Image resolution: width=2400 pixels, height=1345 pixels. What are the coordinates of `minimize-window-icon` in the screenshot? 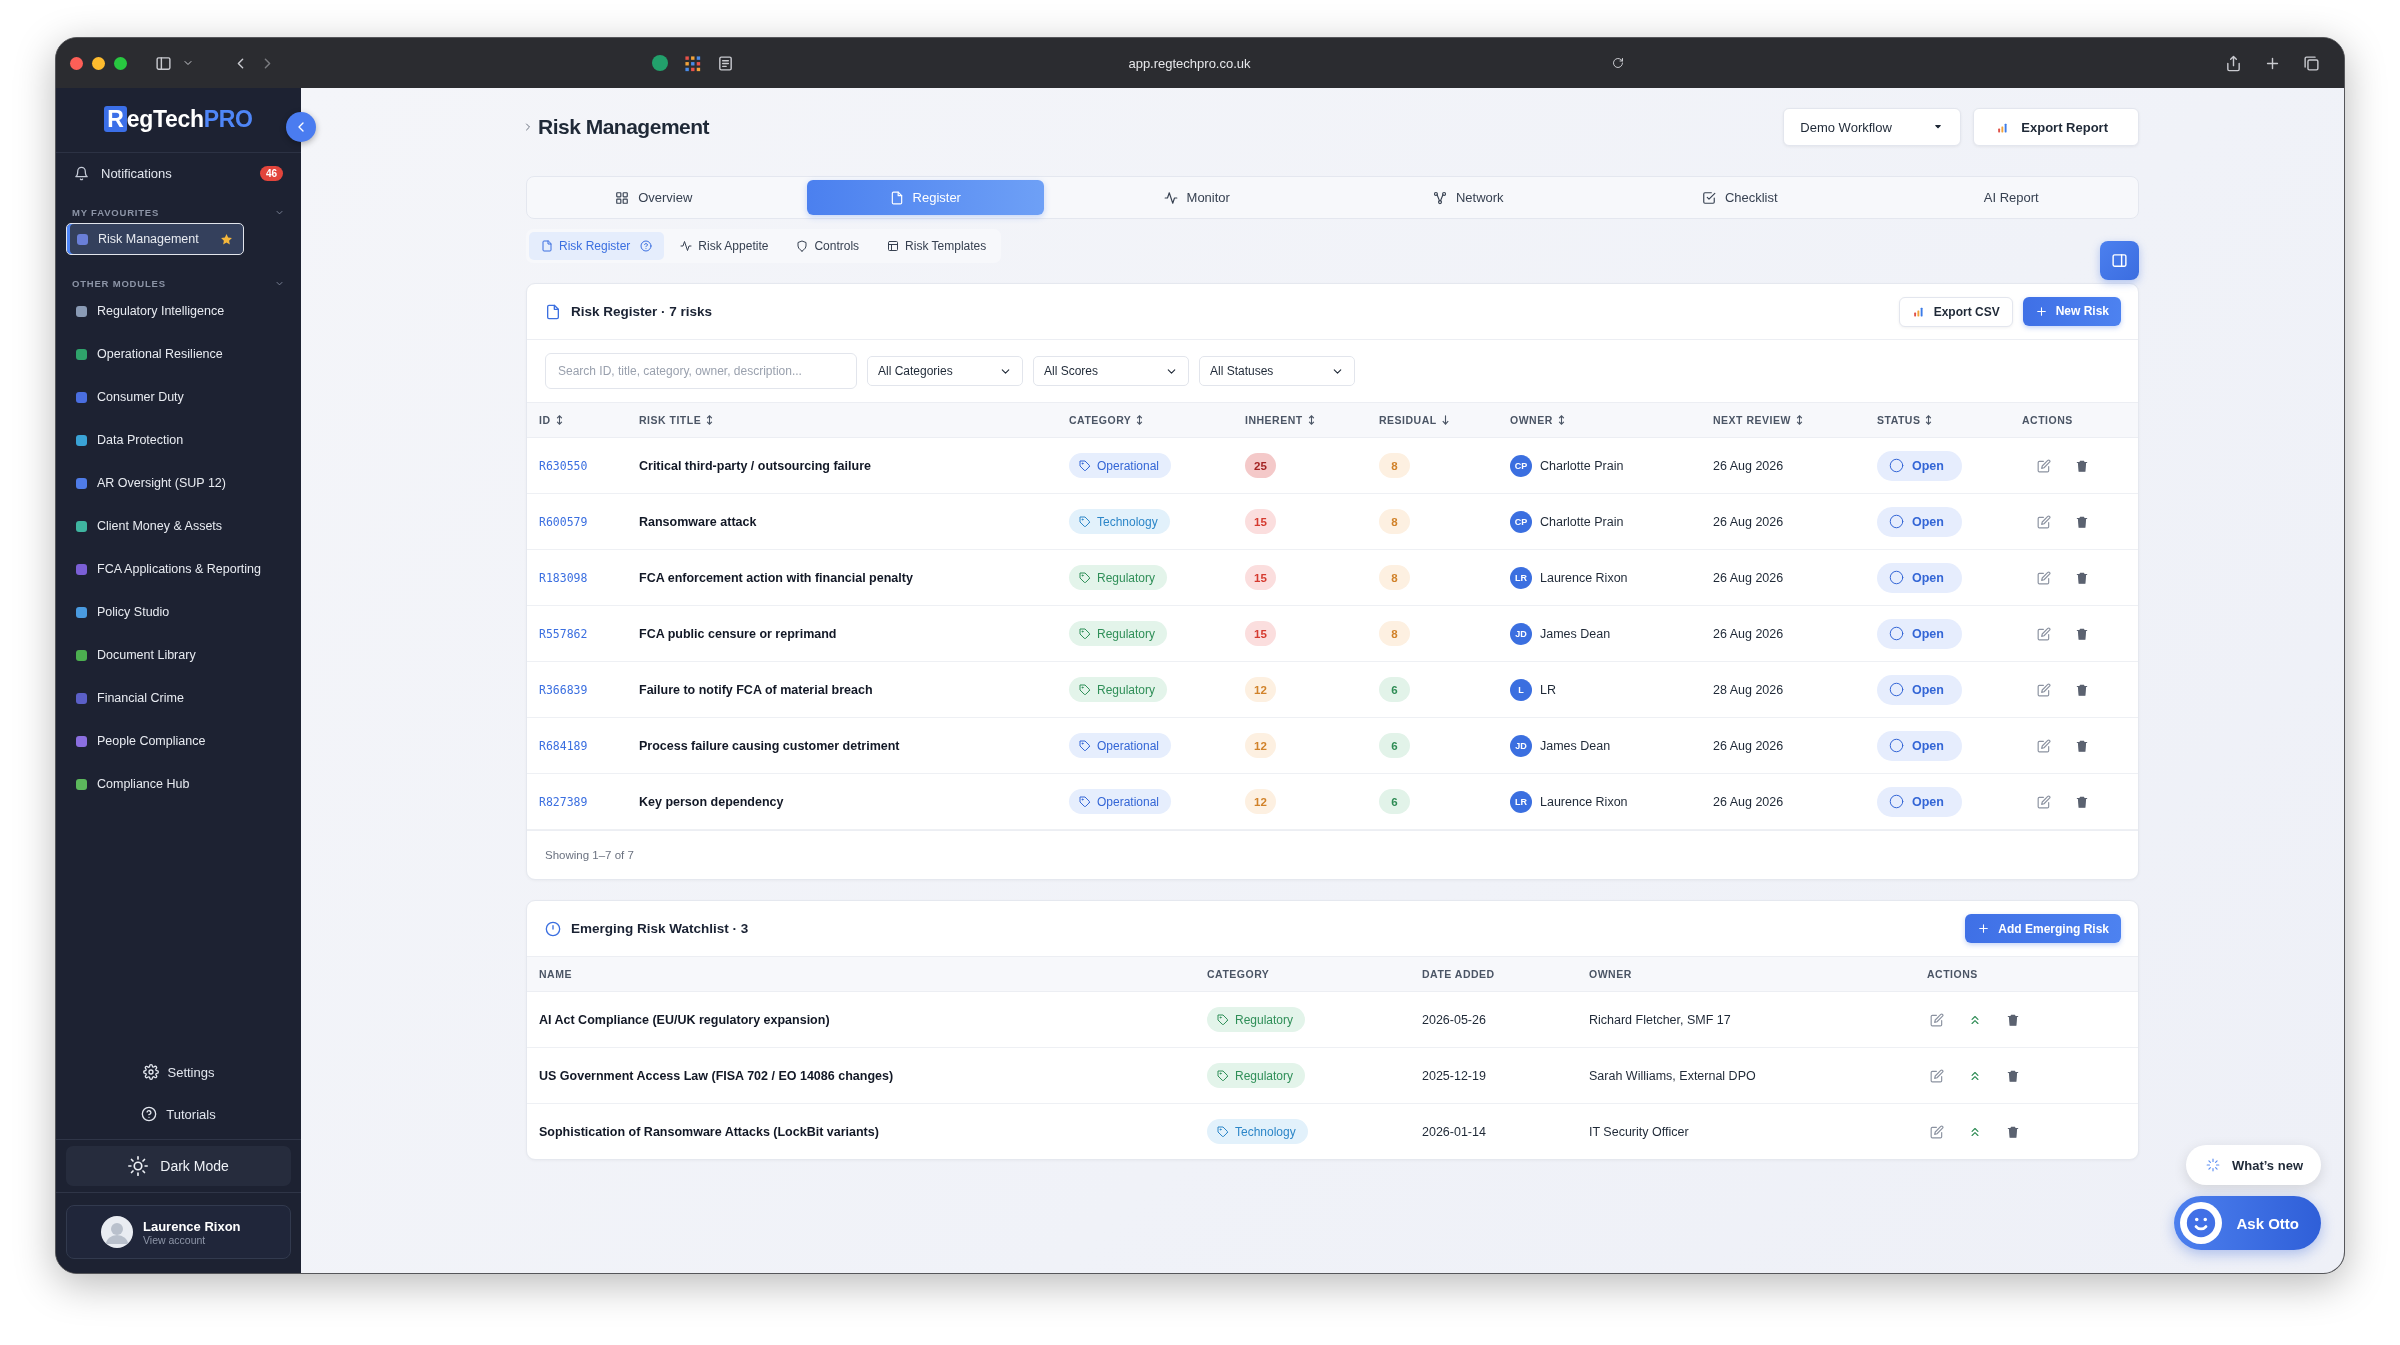 It's located at (98, 63).